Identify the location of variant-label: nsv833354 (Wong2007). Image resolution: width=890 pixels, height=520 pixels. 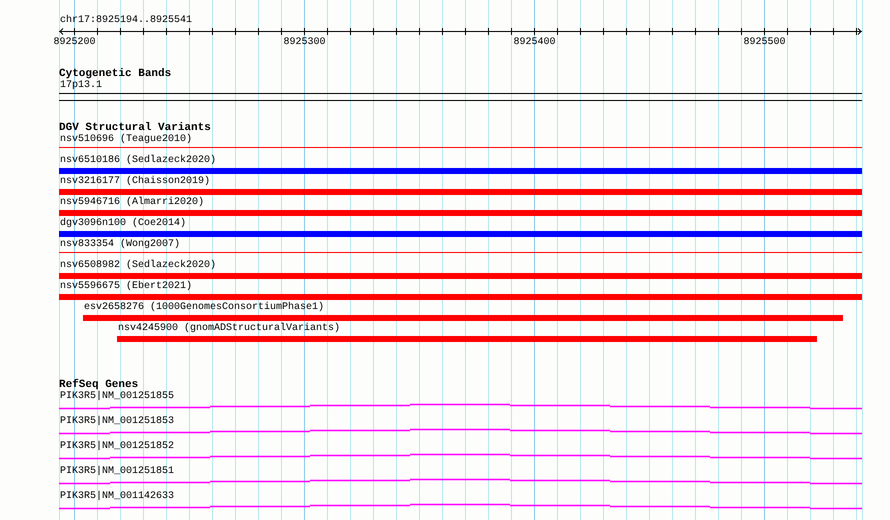
(120, 245).